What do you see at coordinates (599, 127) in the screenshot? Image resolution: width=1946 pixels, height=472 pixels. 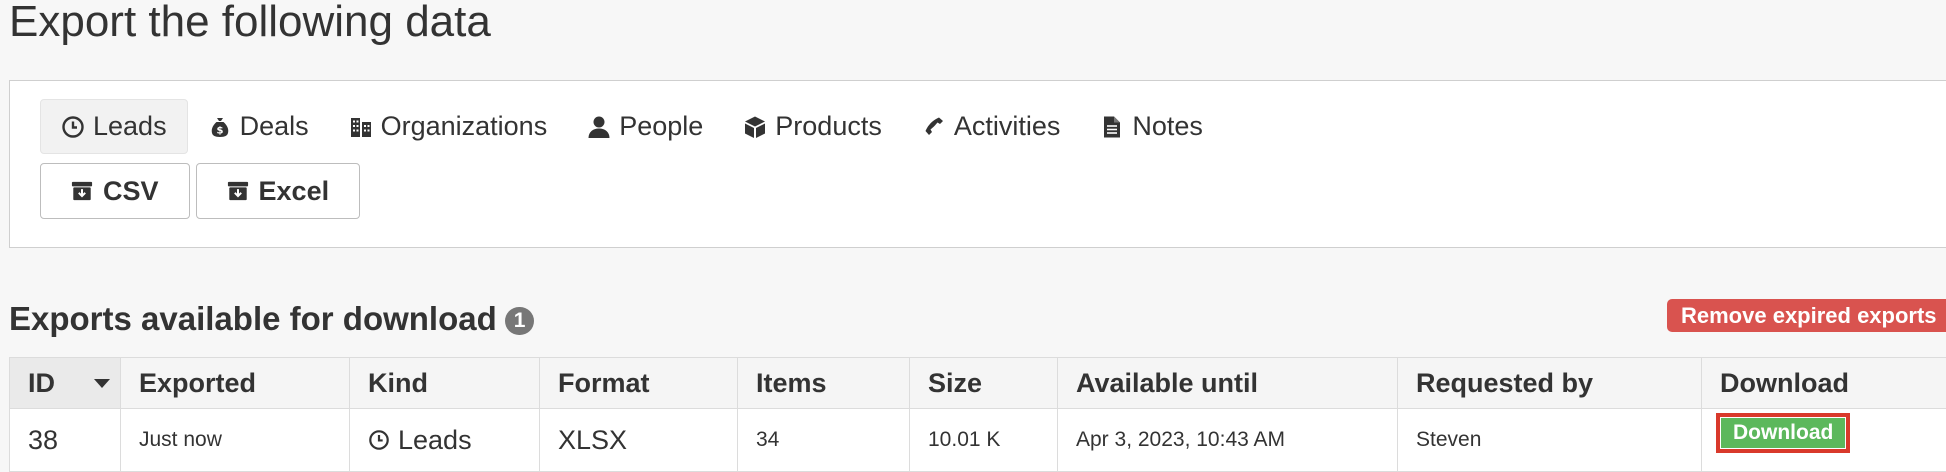 I see `person-icon` at bounding box center [599, 127].